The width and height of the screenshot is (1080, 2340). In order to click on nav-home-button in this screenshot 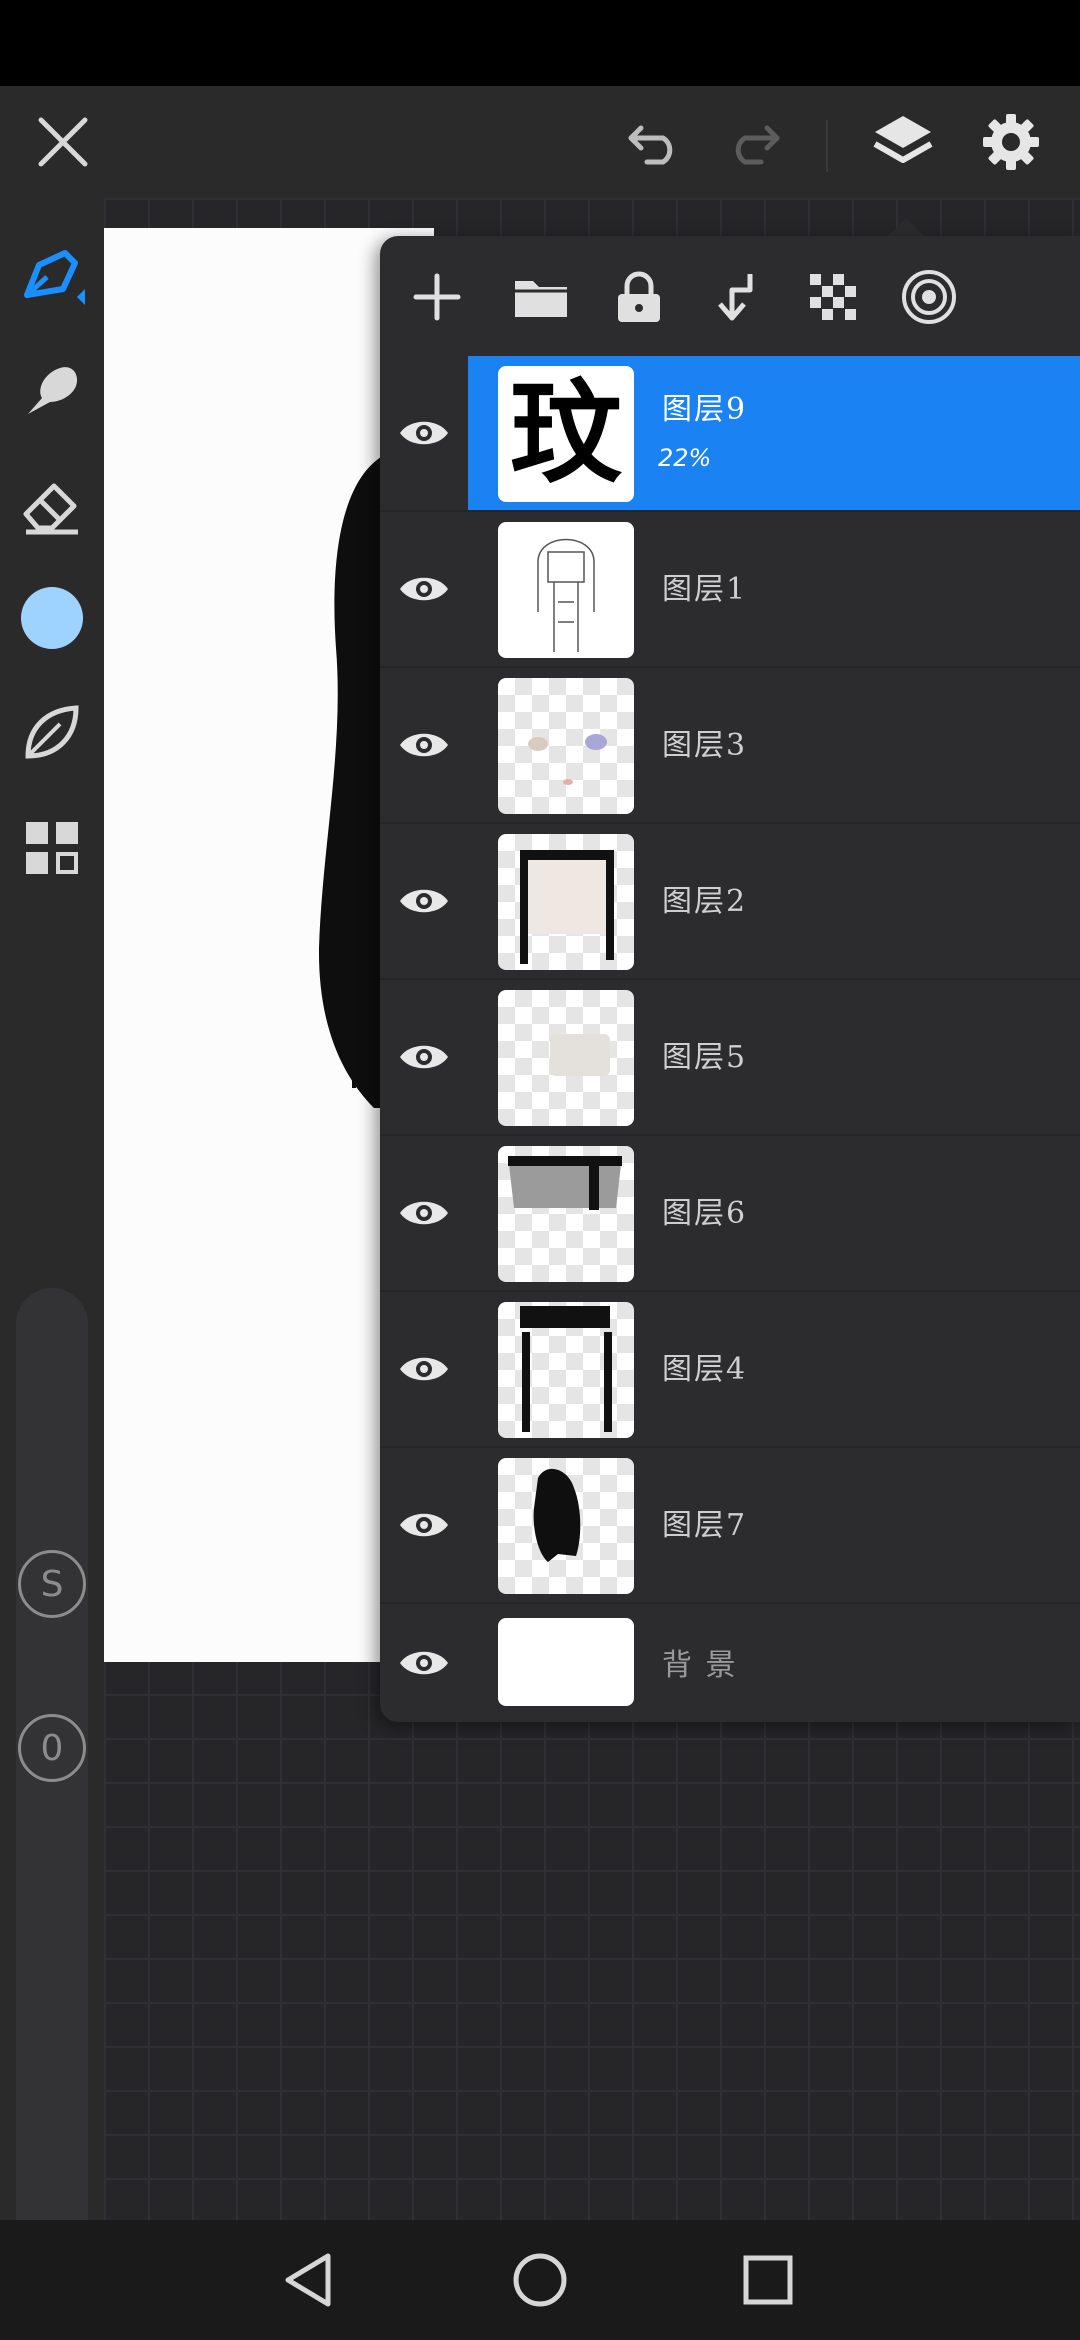, I will do `click(540, 2280)`.